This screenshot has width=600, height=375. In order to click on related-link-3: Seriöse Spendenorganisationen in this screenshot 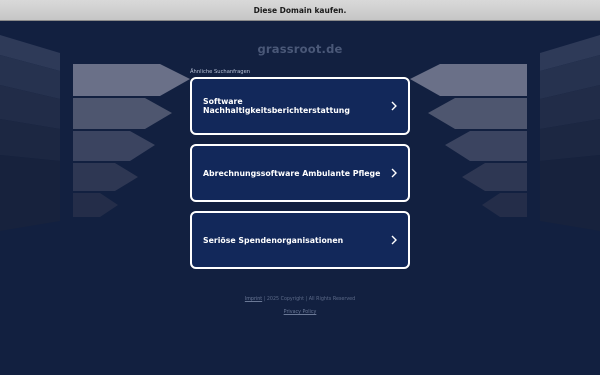, I will do `click(300, 240)`.